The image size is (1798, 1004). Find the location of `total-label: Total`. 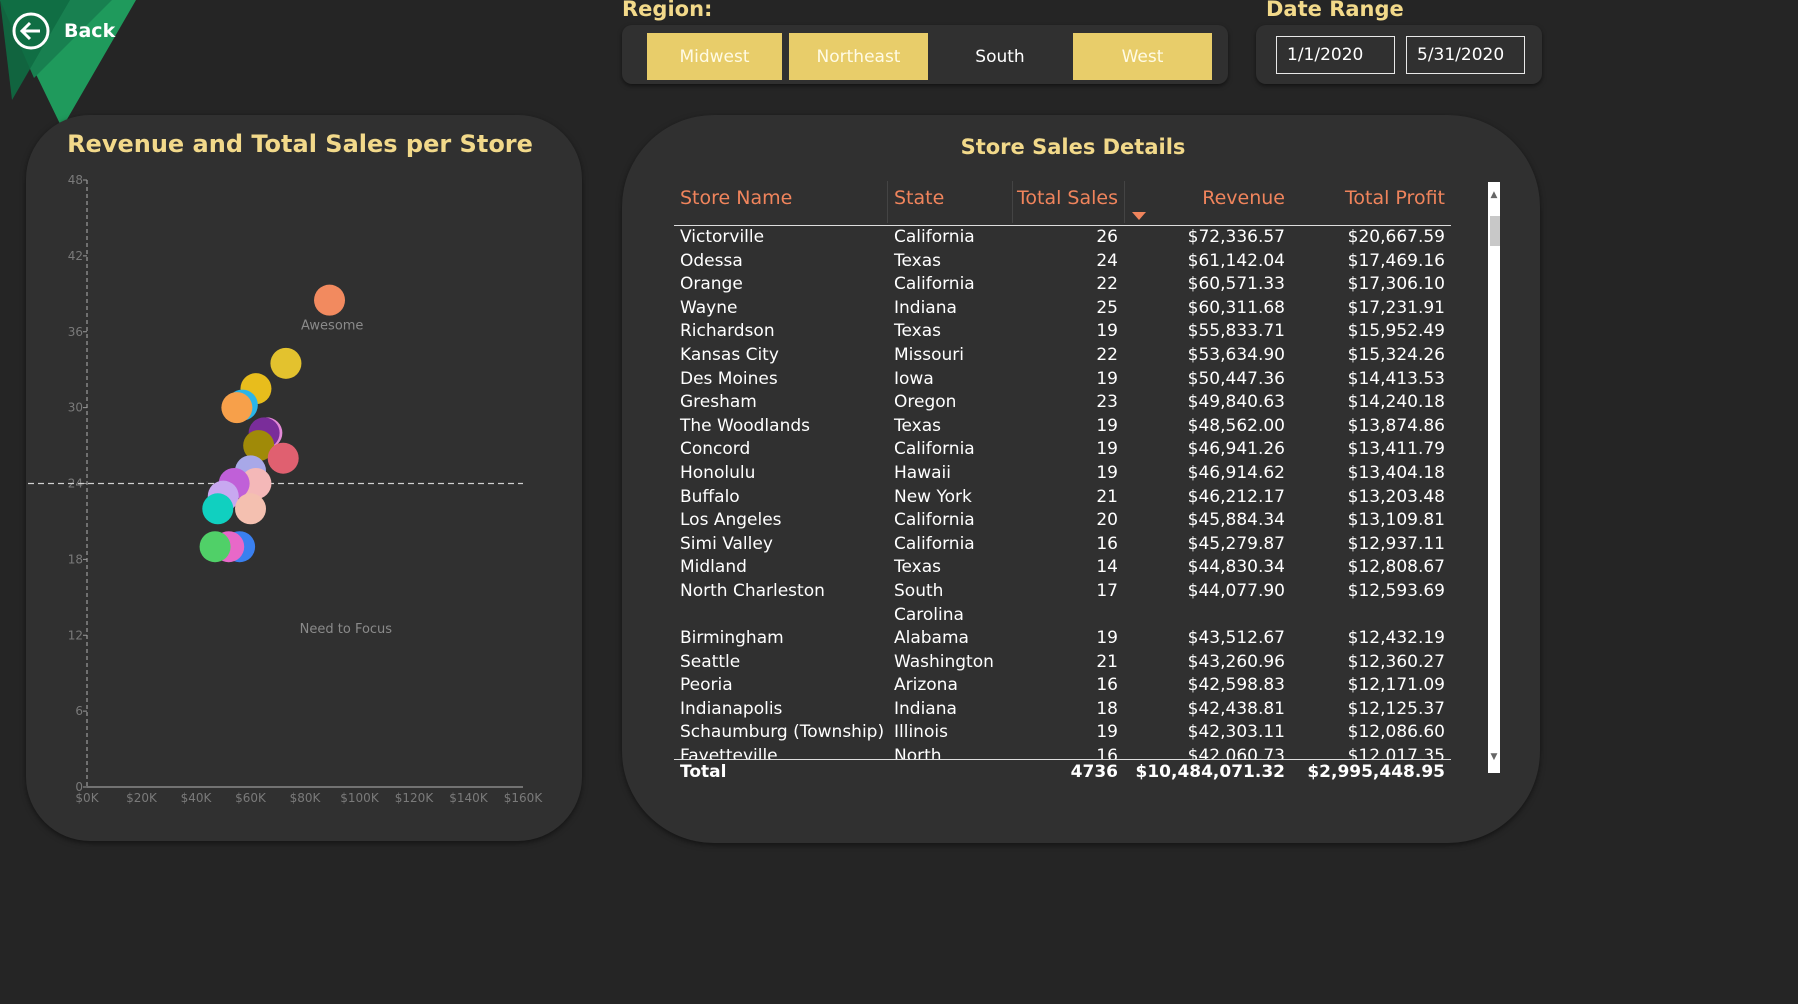

total-label: Total is located at coordinates (703, 772).